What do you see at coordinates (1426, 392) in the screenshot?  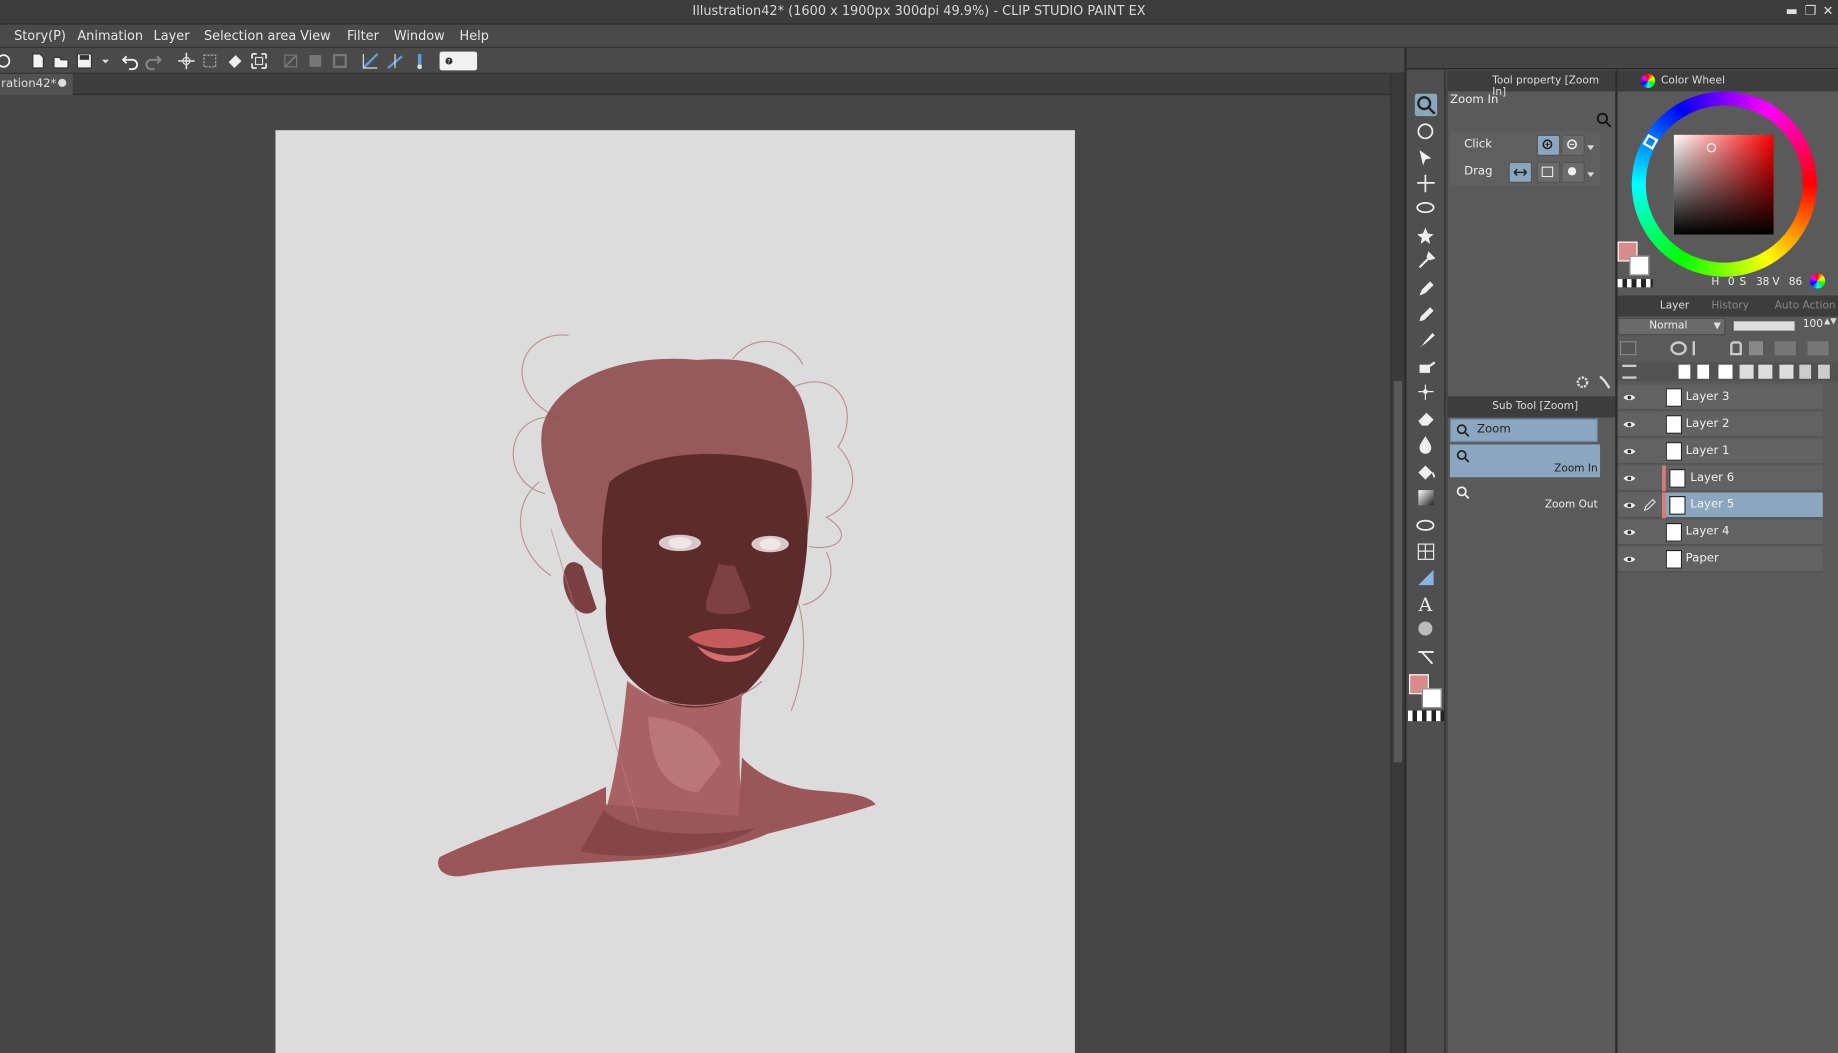 I see `decoration-tool-icon` at bounding box center [1426, 392].